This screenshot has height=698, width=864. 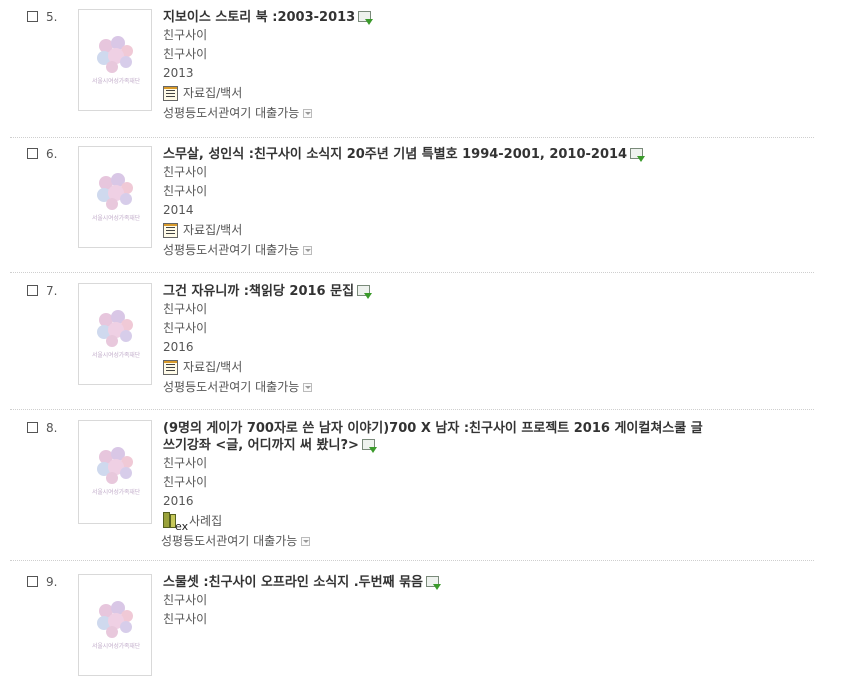 What do you see at coordinates (52, 154) in the screenshot?
I see `result-number: 6.` at bounding box center [52, 154].